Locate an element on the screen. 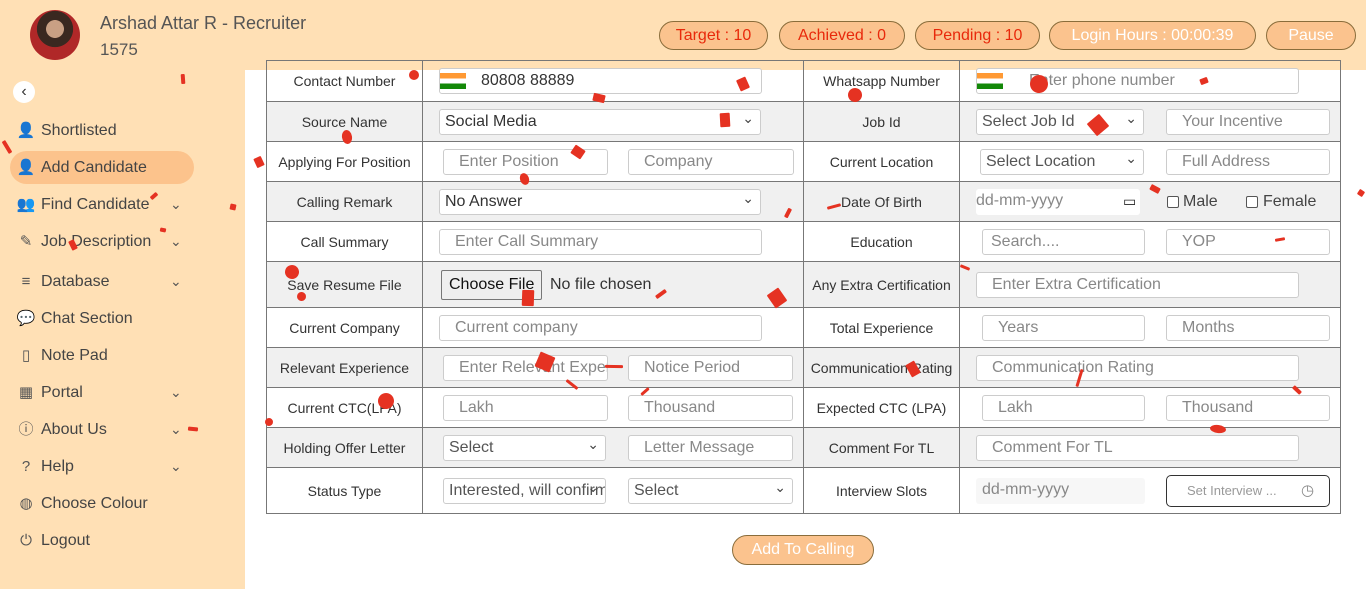 The image size is (1366, 589). call-summary-input: Enter Call Summary is located at coordinates (600, 241).